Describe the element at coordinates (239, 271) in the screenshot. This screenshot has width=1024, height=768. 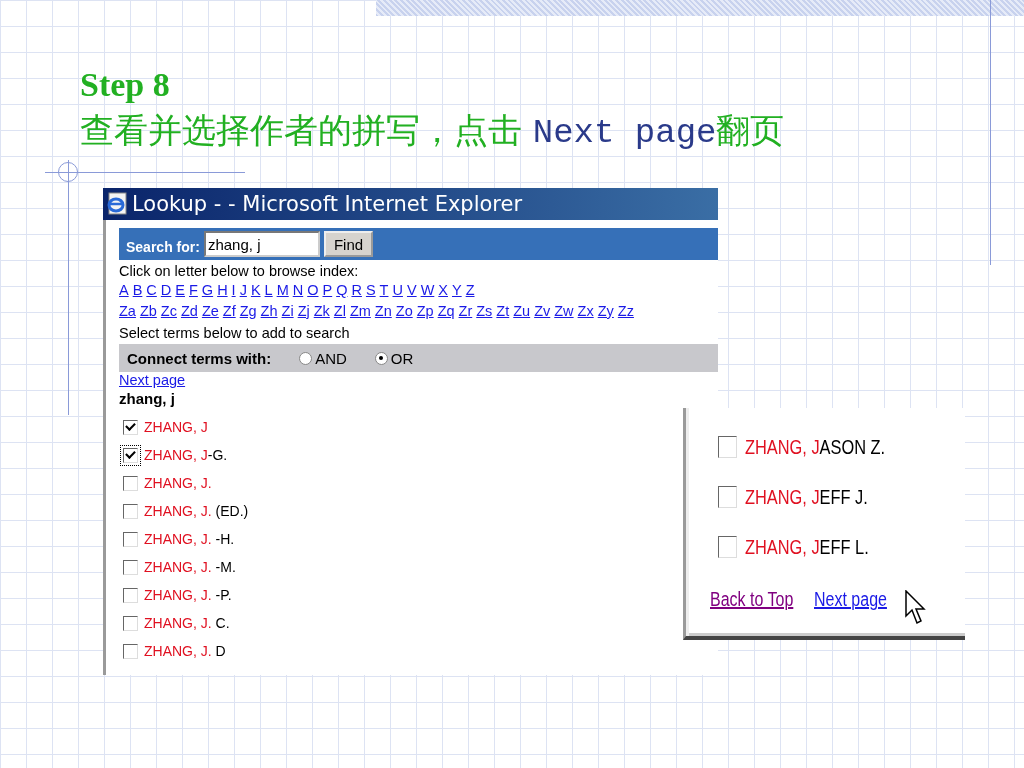
I see `browse-hint: Click on letter below to browse index:` at that location.